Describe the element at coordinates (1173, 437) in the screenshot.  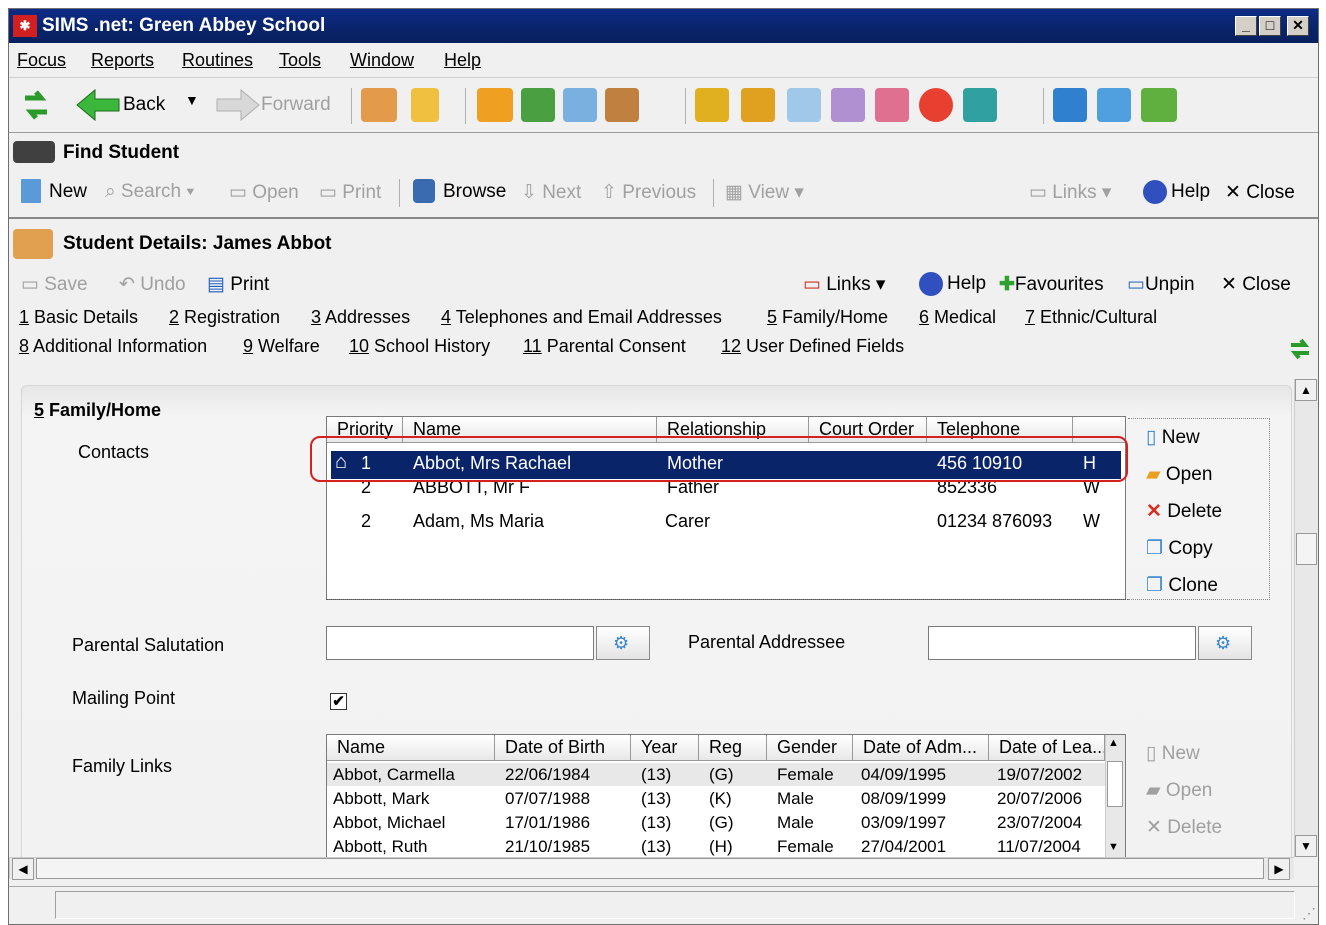
I see `contact-new-button: ▯ New` at that location.